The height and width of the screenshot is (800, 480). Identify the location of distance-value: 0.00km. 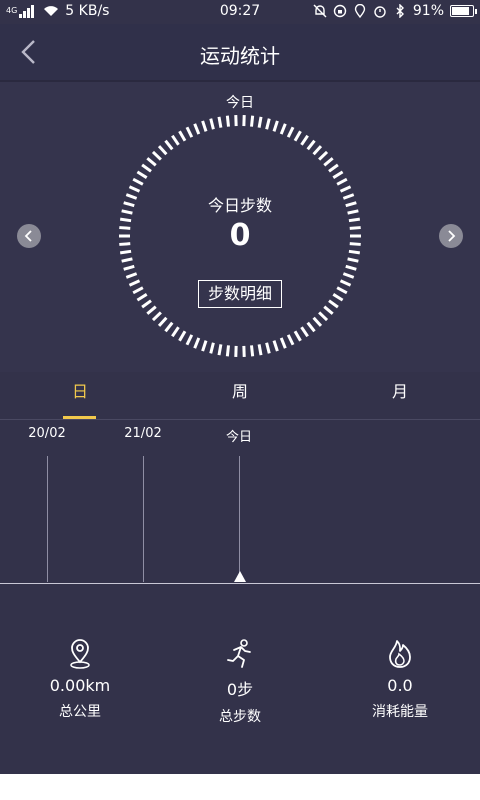
(80, 685).